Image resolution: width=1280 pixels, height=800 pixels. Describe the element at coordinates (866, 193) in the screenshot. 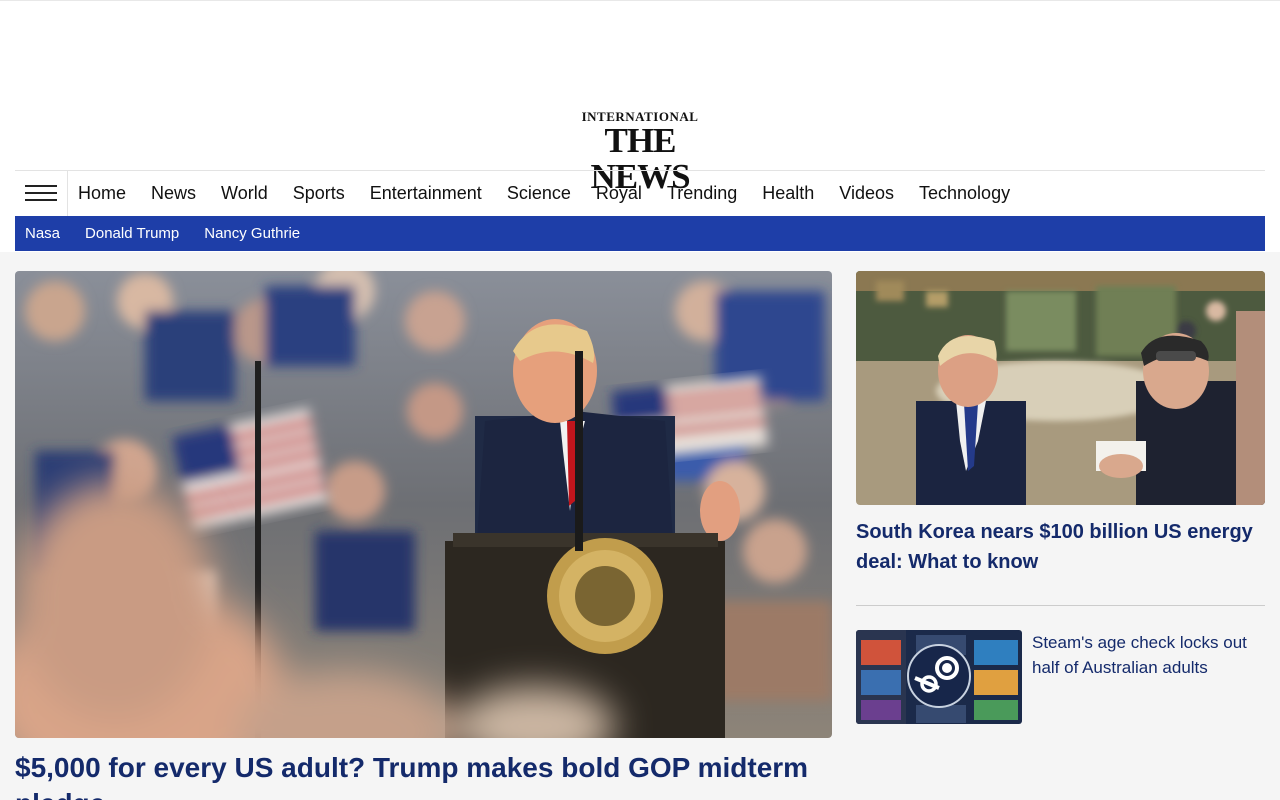

I see `nav-item-videos: Videos` at that location.